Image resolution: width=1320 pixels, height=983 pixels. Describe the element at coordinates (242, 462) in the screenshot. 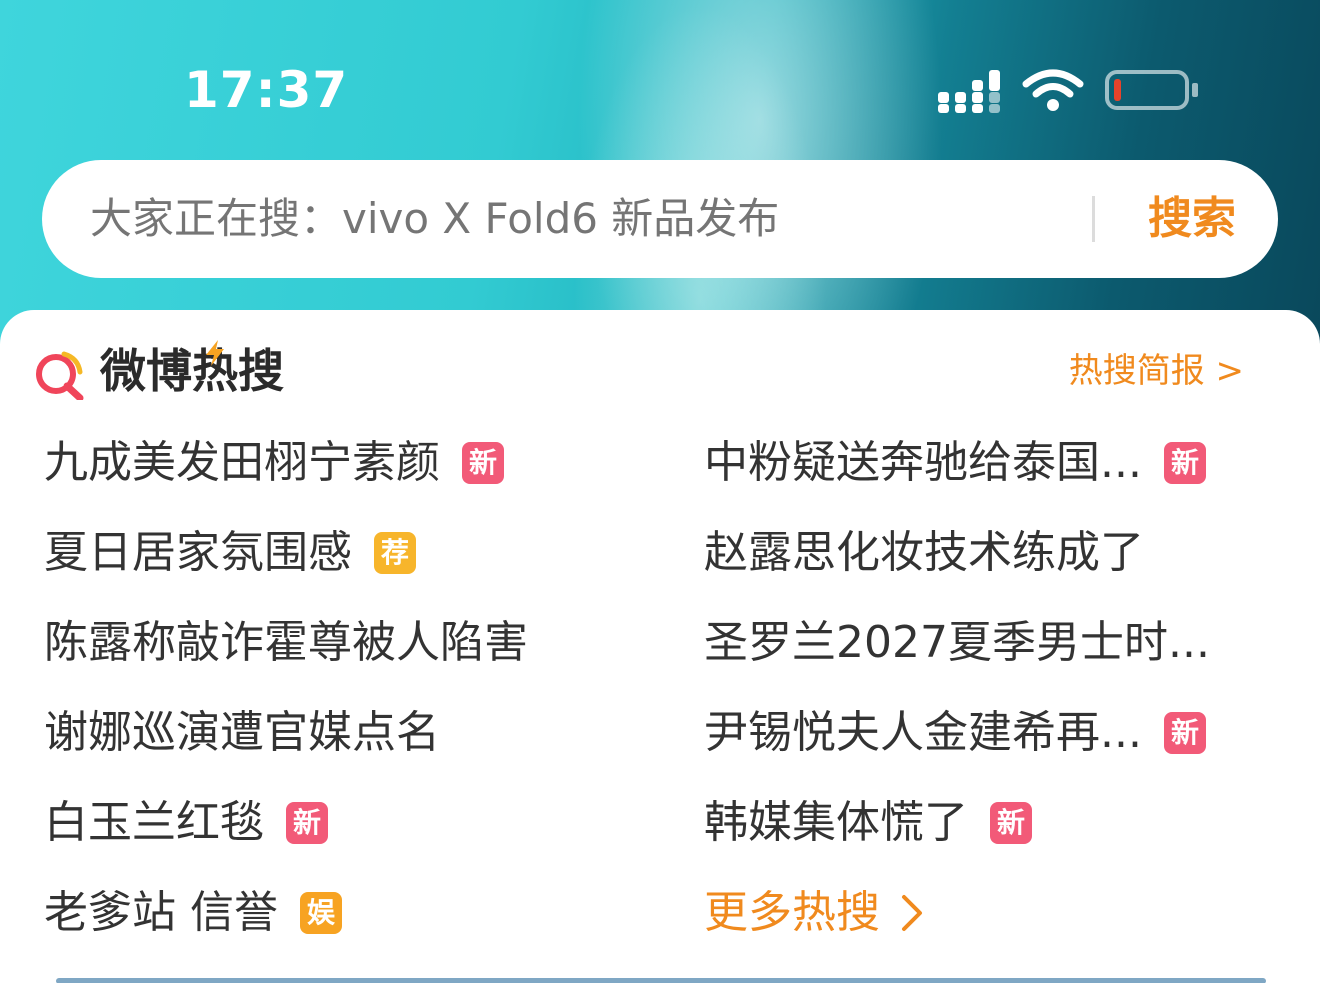

I see `hot-item-text: 九成美发田栩宁素颜` at that location.